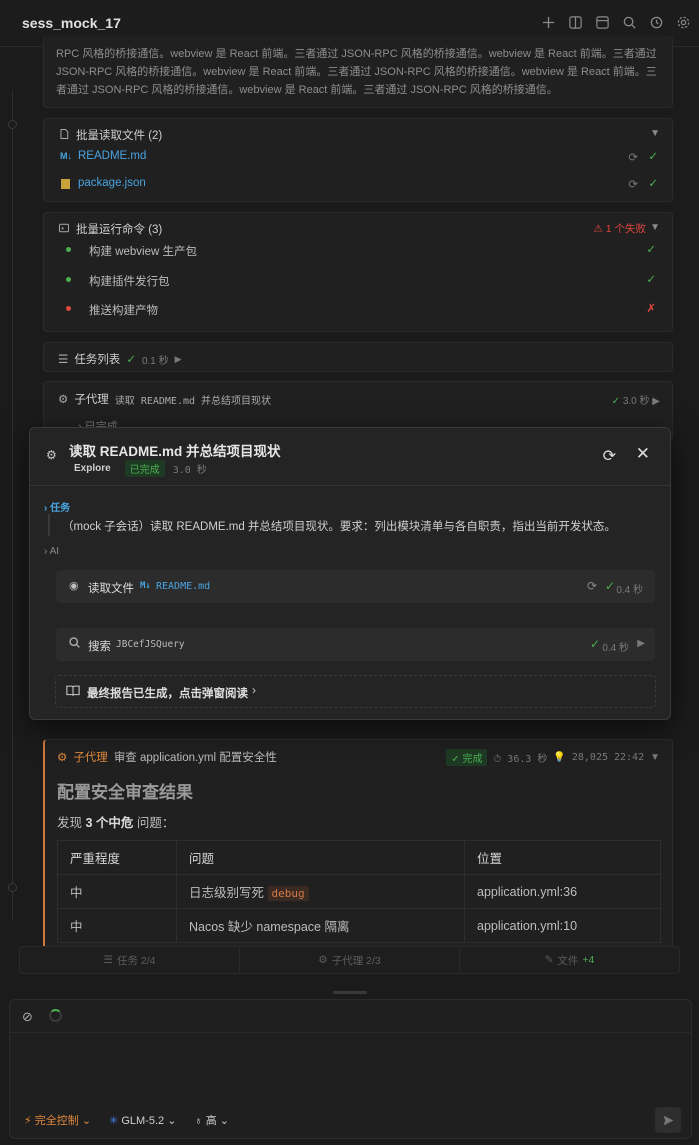 The width and height of the screenshot is (699, 1145). I want to click on pencil-icon: ✎, so click(549, 960).